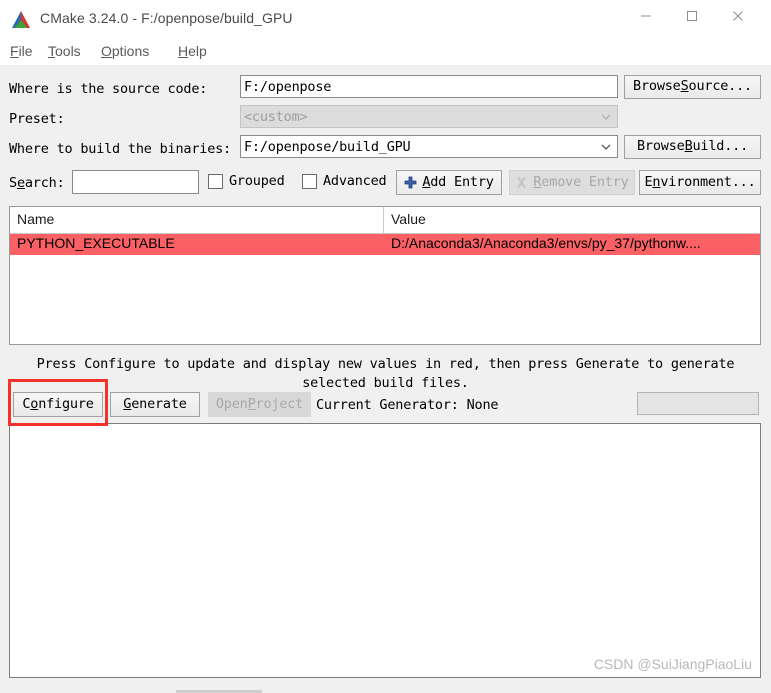 This screenshot has width=771, height=693. Describe the element at coordinates (646, 16) in the screenshot. I see `minimize-icon` at that location.